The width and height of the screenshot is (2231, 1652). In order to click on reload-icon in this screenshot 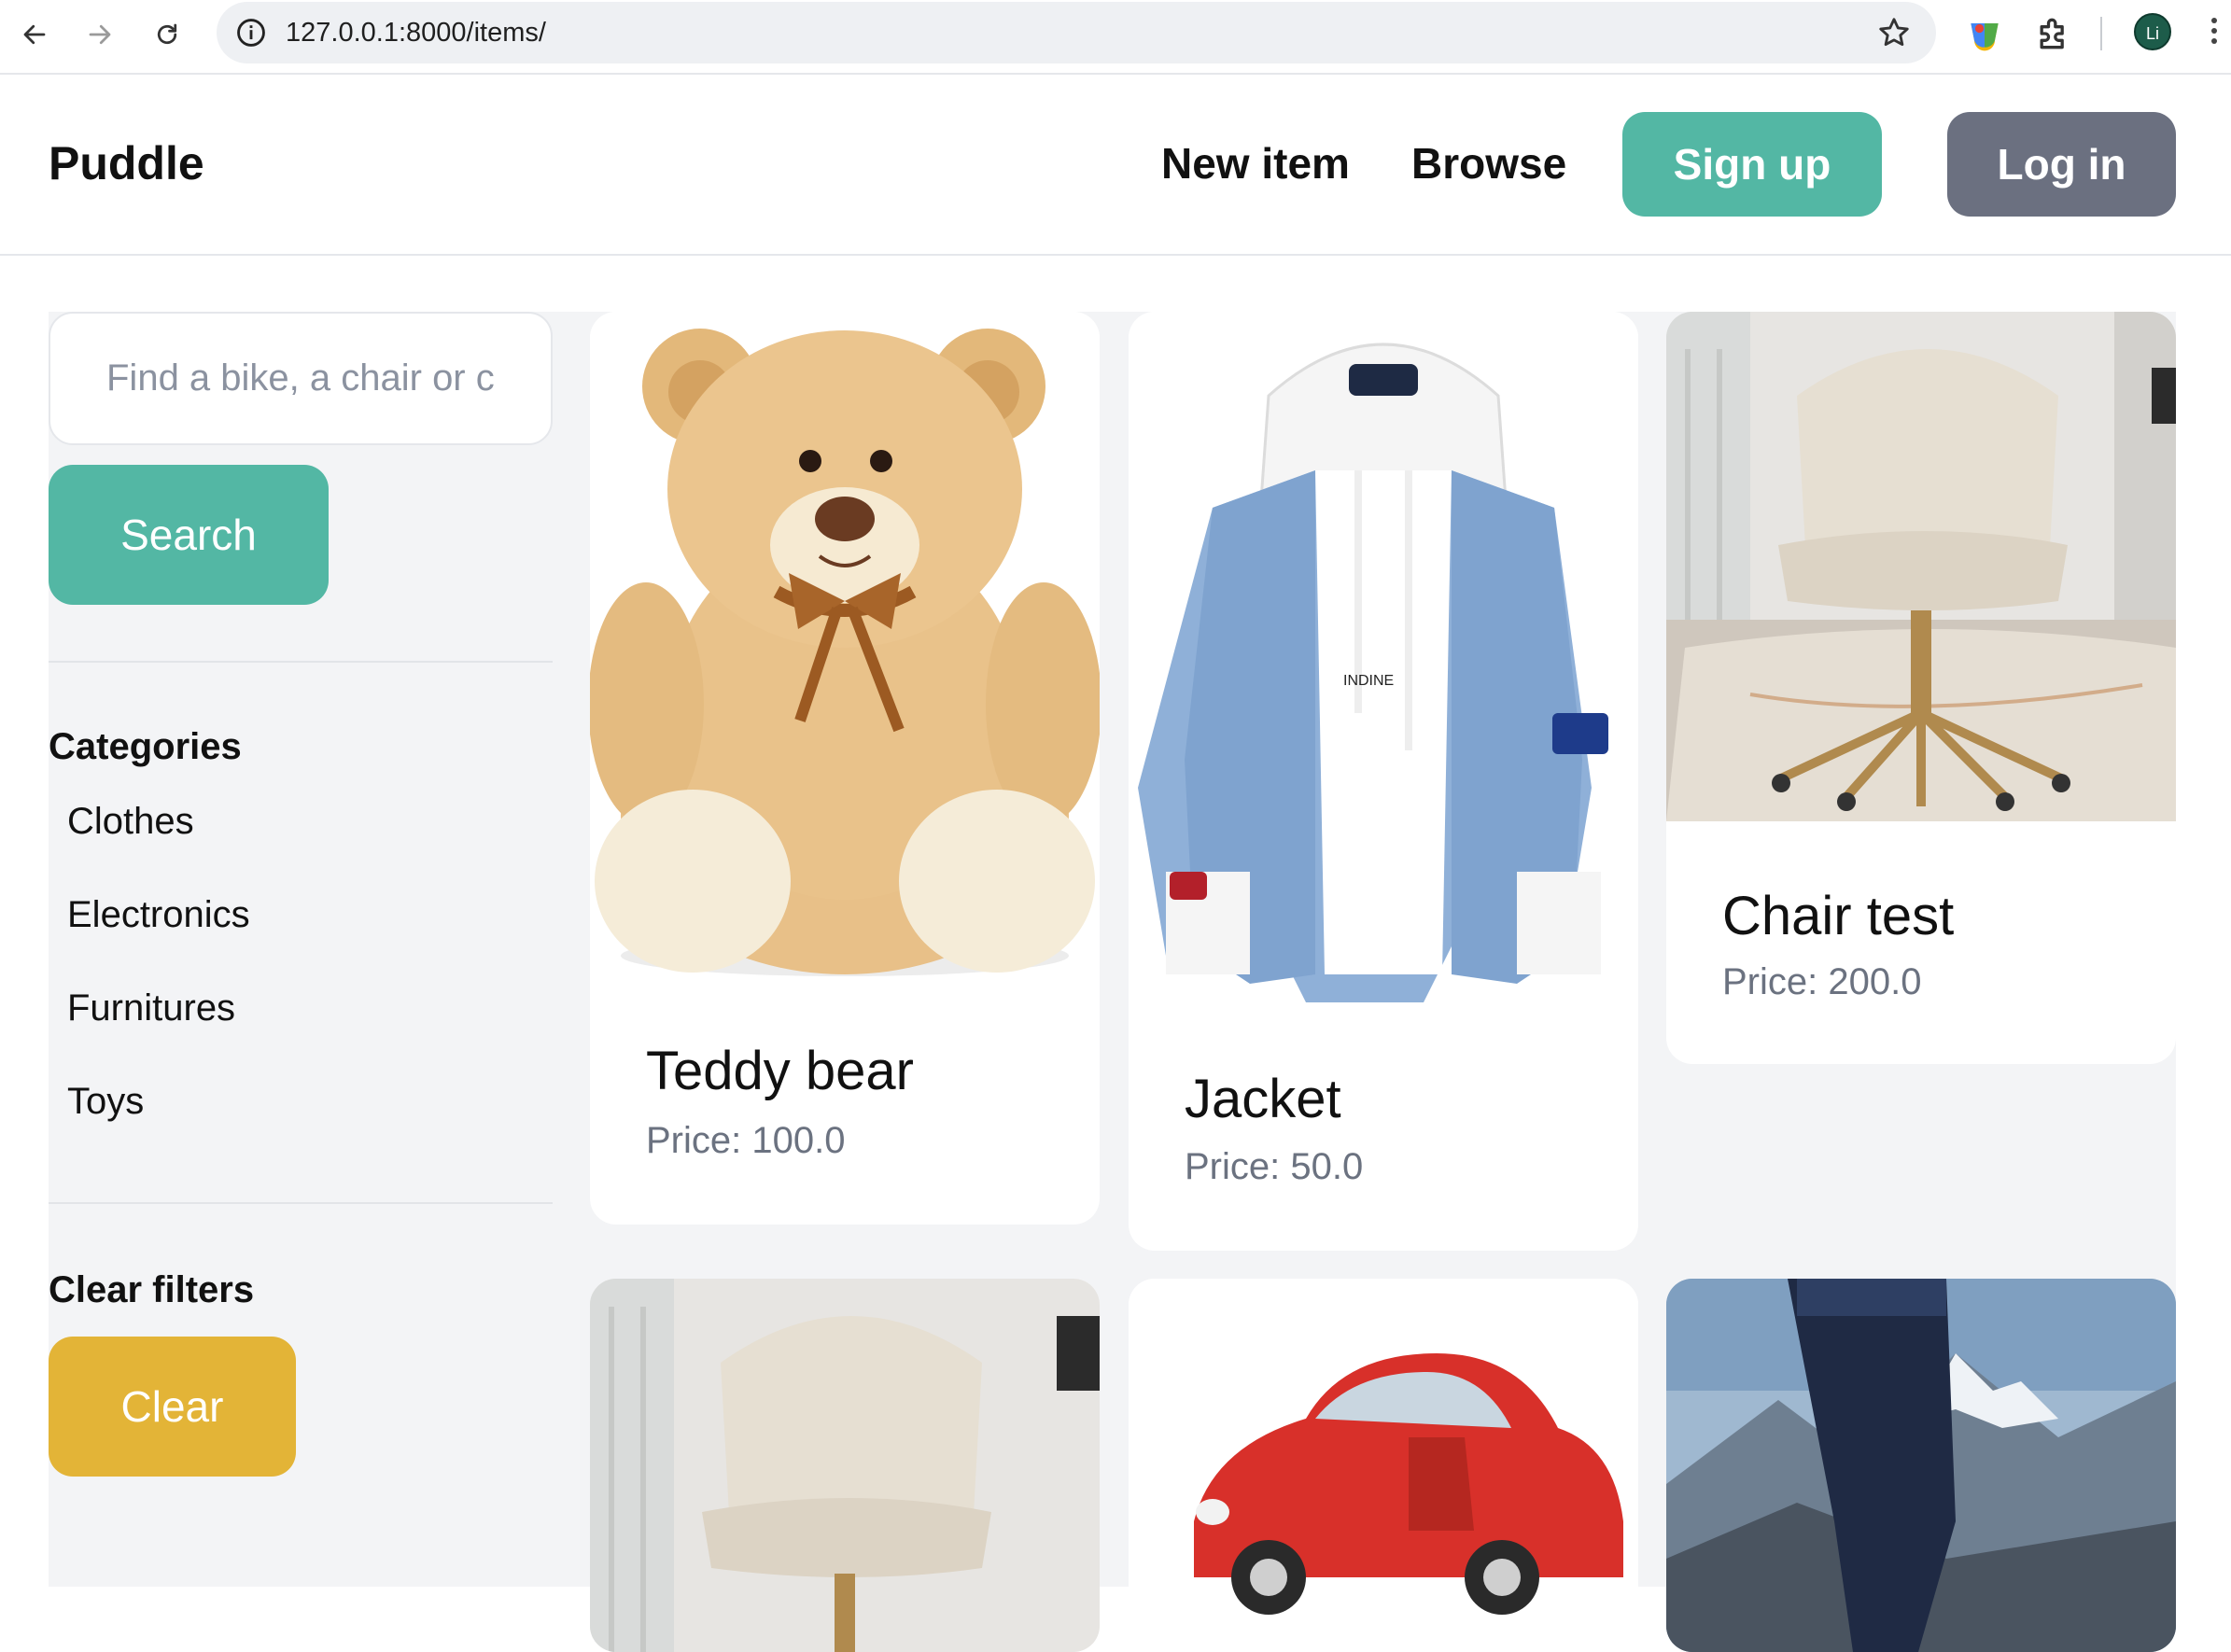, I will do `click(167, 34)`.